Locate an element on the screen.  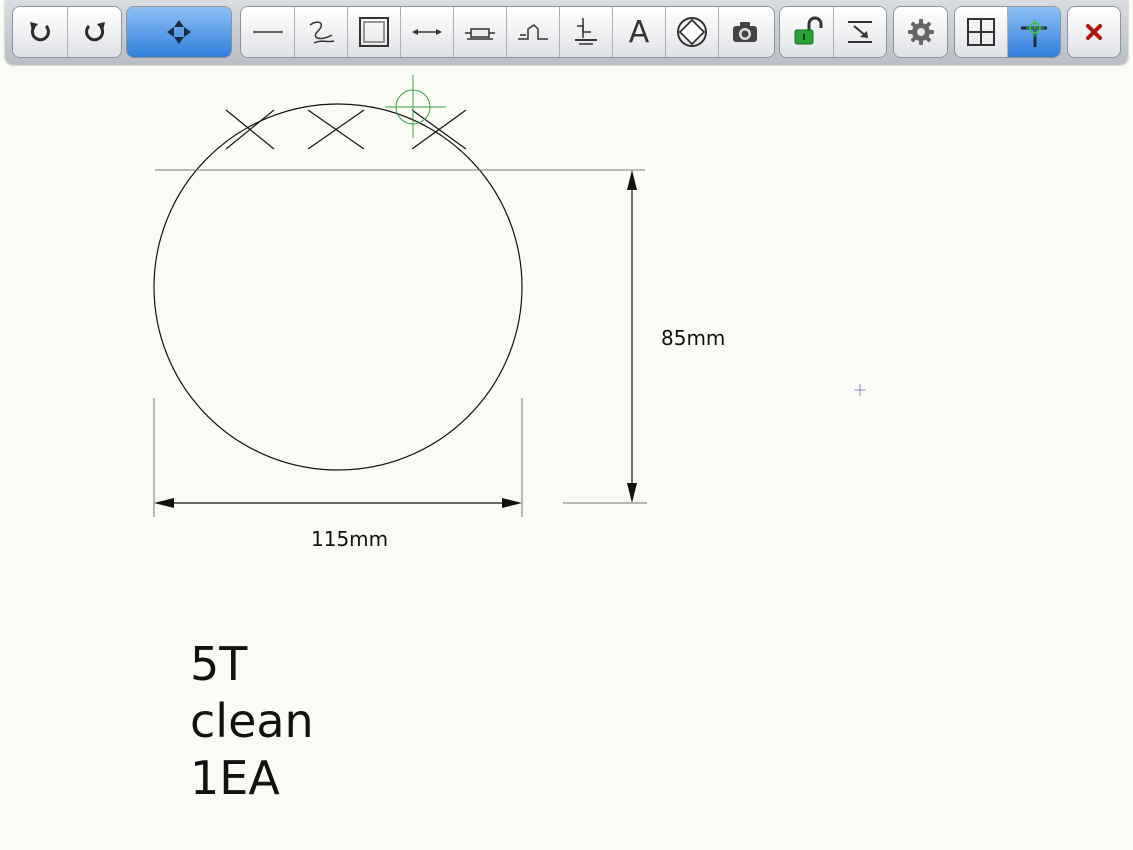
move-arrows-icon is located at coordinates (179, 32).